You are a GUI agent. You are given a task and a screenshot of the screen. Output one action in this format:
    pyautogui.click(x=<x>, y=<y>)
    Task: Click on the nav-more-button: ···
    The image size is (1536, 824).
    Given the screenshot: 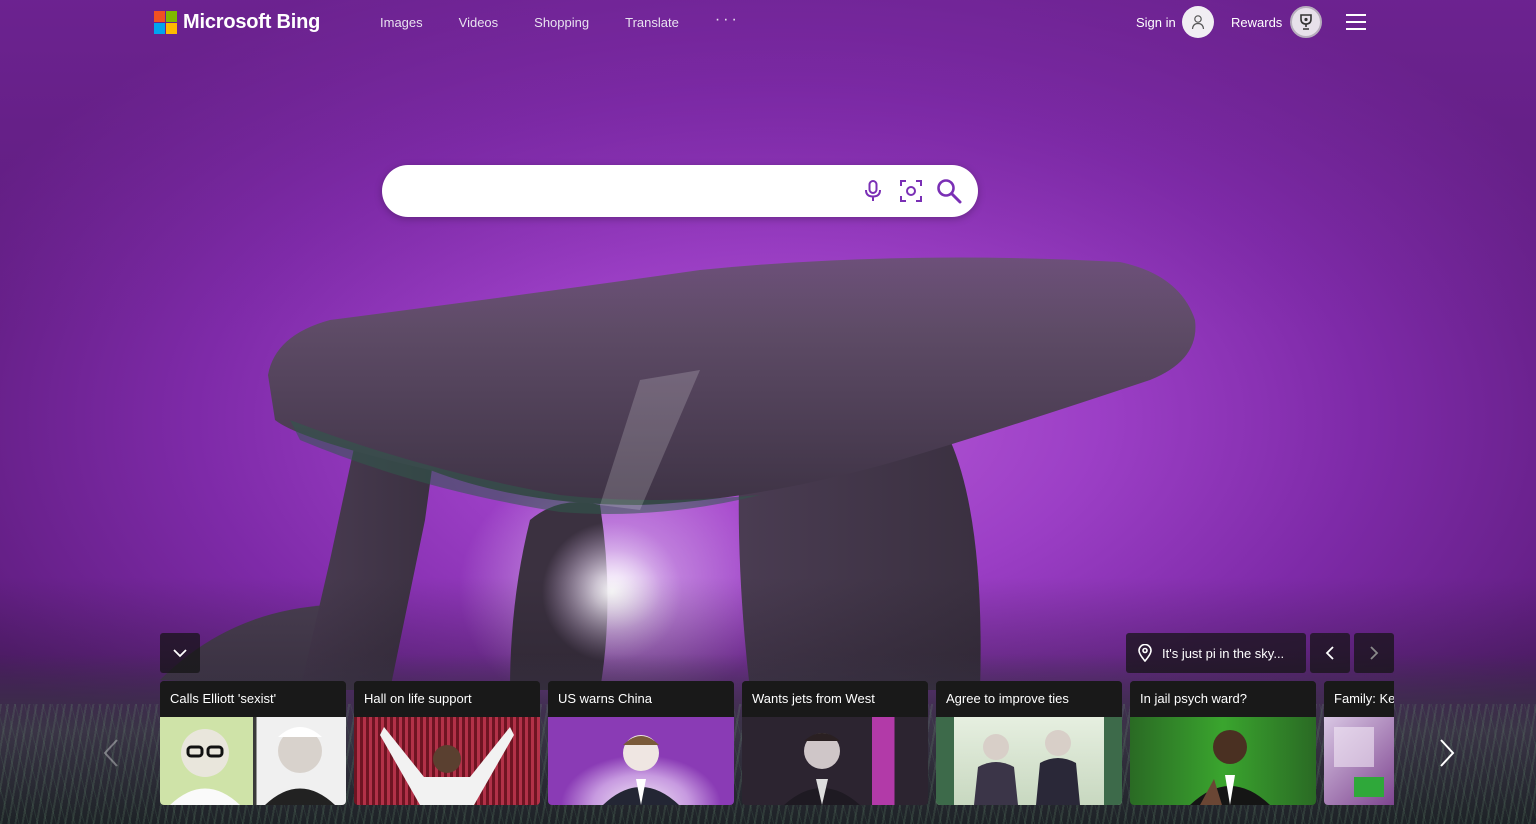 What is the action you would take?
    pyautogui.click(x=727, y=20)
    